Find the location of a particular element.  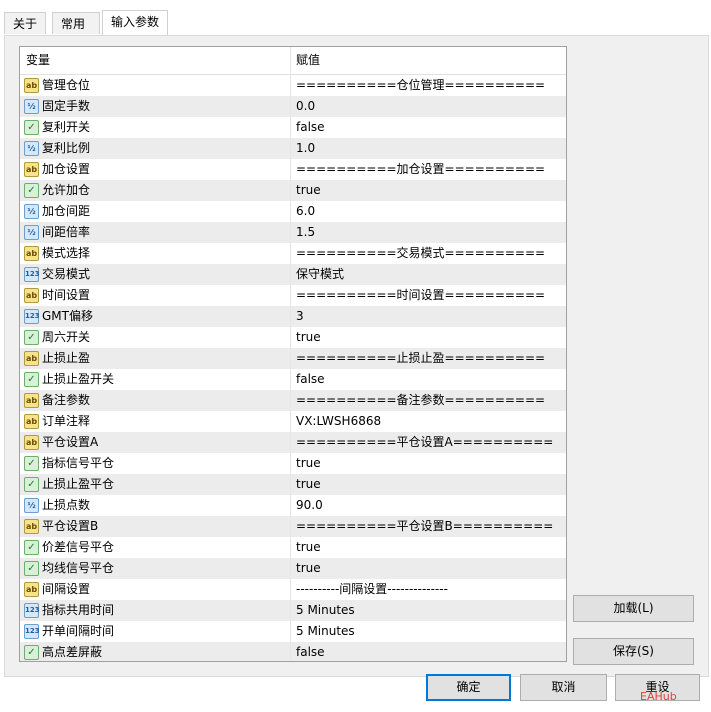

table-row: ✓ 复利开关 false is located at coordinates (293, 127).